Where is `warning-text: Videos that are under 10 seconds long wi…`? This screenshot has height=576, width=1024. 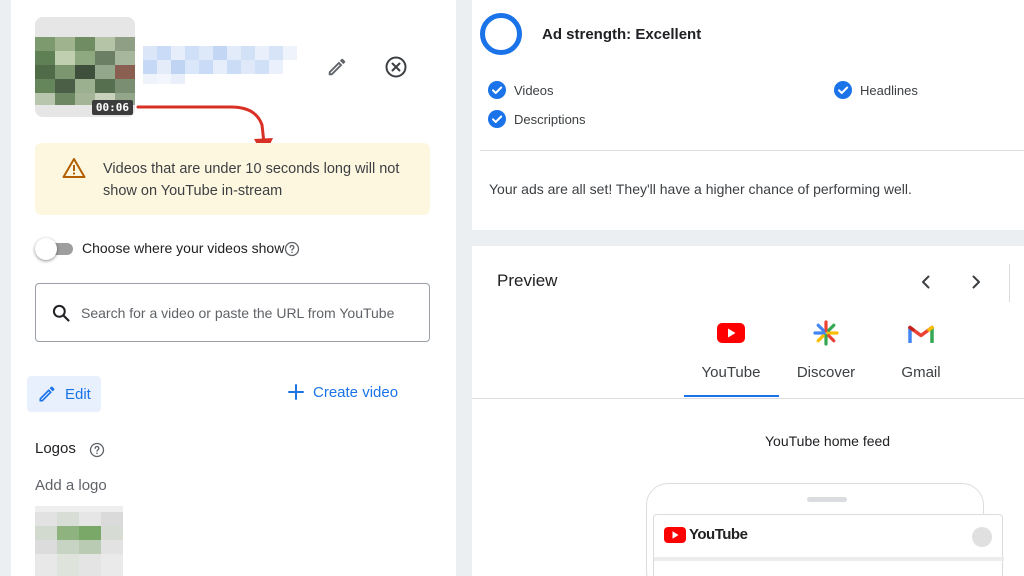
warning-text: Videos that are under 10 seconds long wi… is located at coordinates (251, 180).